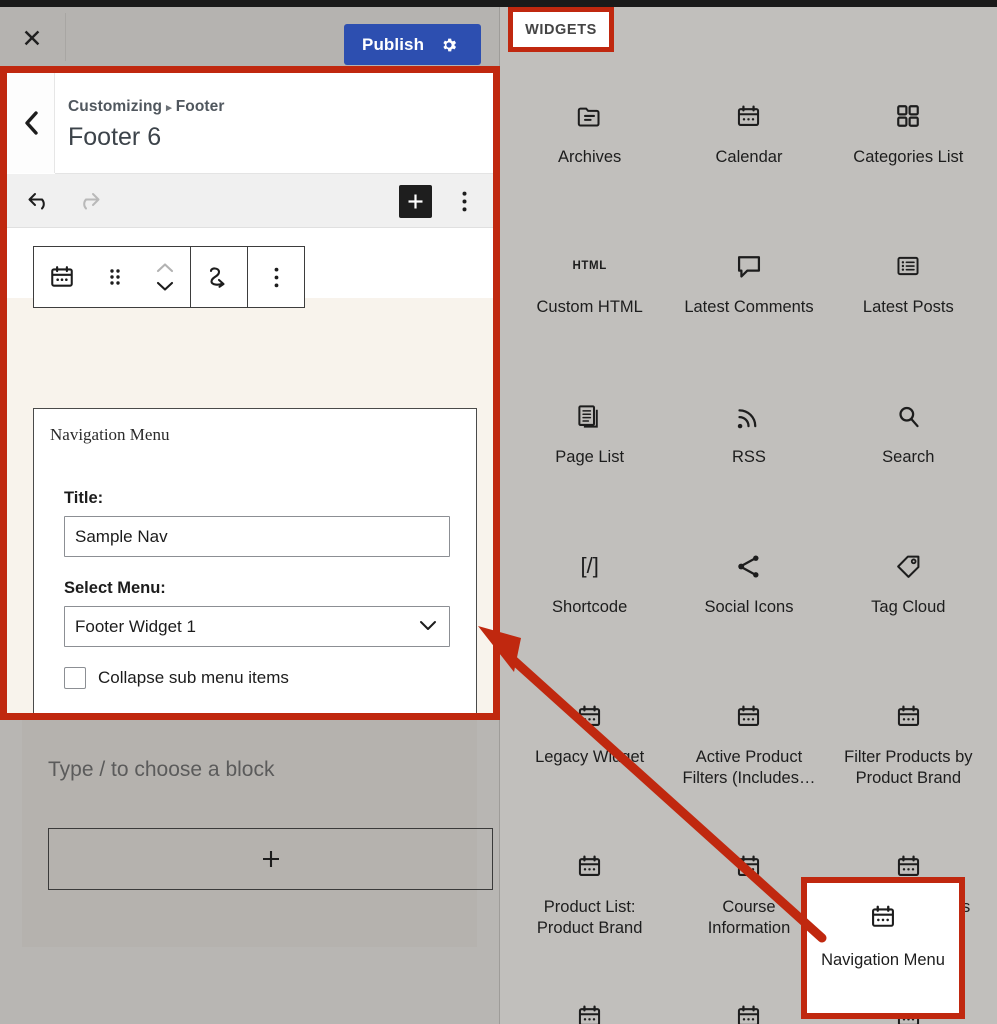 The width and height of the screenshot is (997, 1024). I want to click on title-input, so click(257, 536).